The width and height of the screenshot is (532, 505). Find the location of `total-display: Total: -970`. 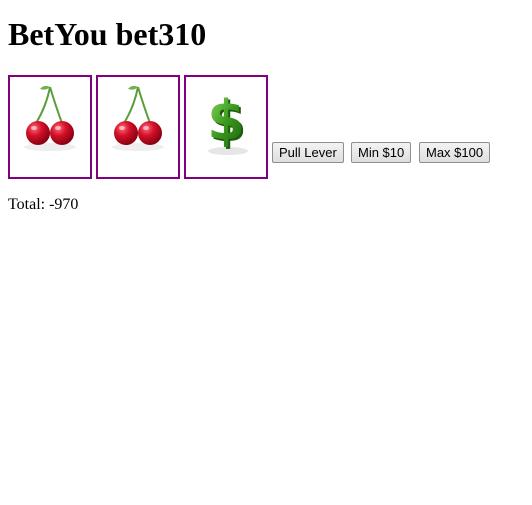

total-display: Total: -970 is located at coordinates (43, 205).